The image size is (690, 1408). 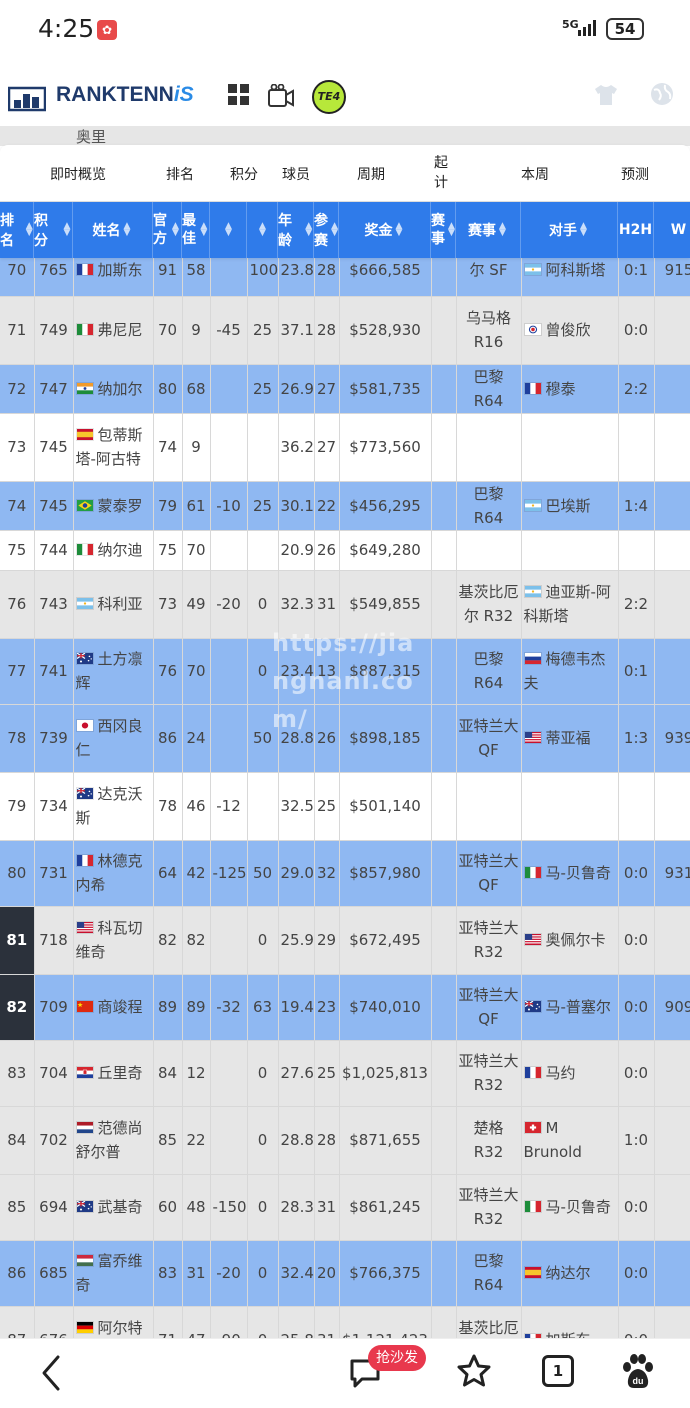 What do you see at coordinates (489, 604) in the screenshot?
I see `cell-evt: 基茨比厄尔 R32` at bounding box center [489, 604].